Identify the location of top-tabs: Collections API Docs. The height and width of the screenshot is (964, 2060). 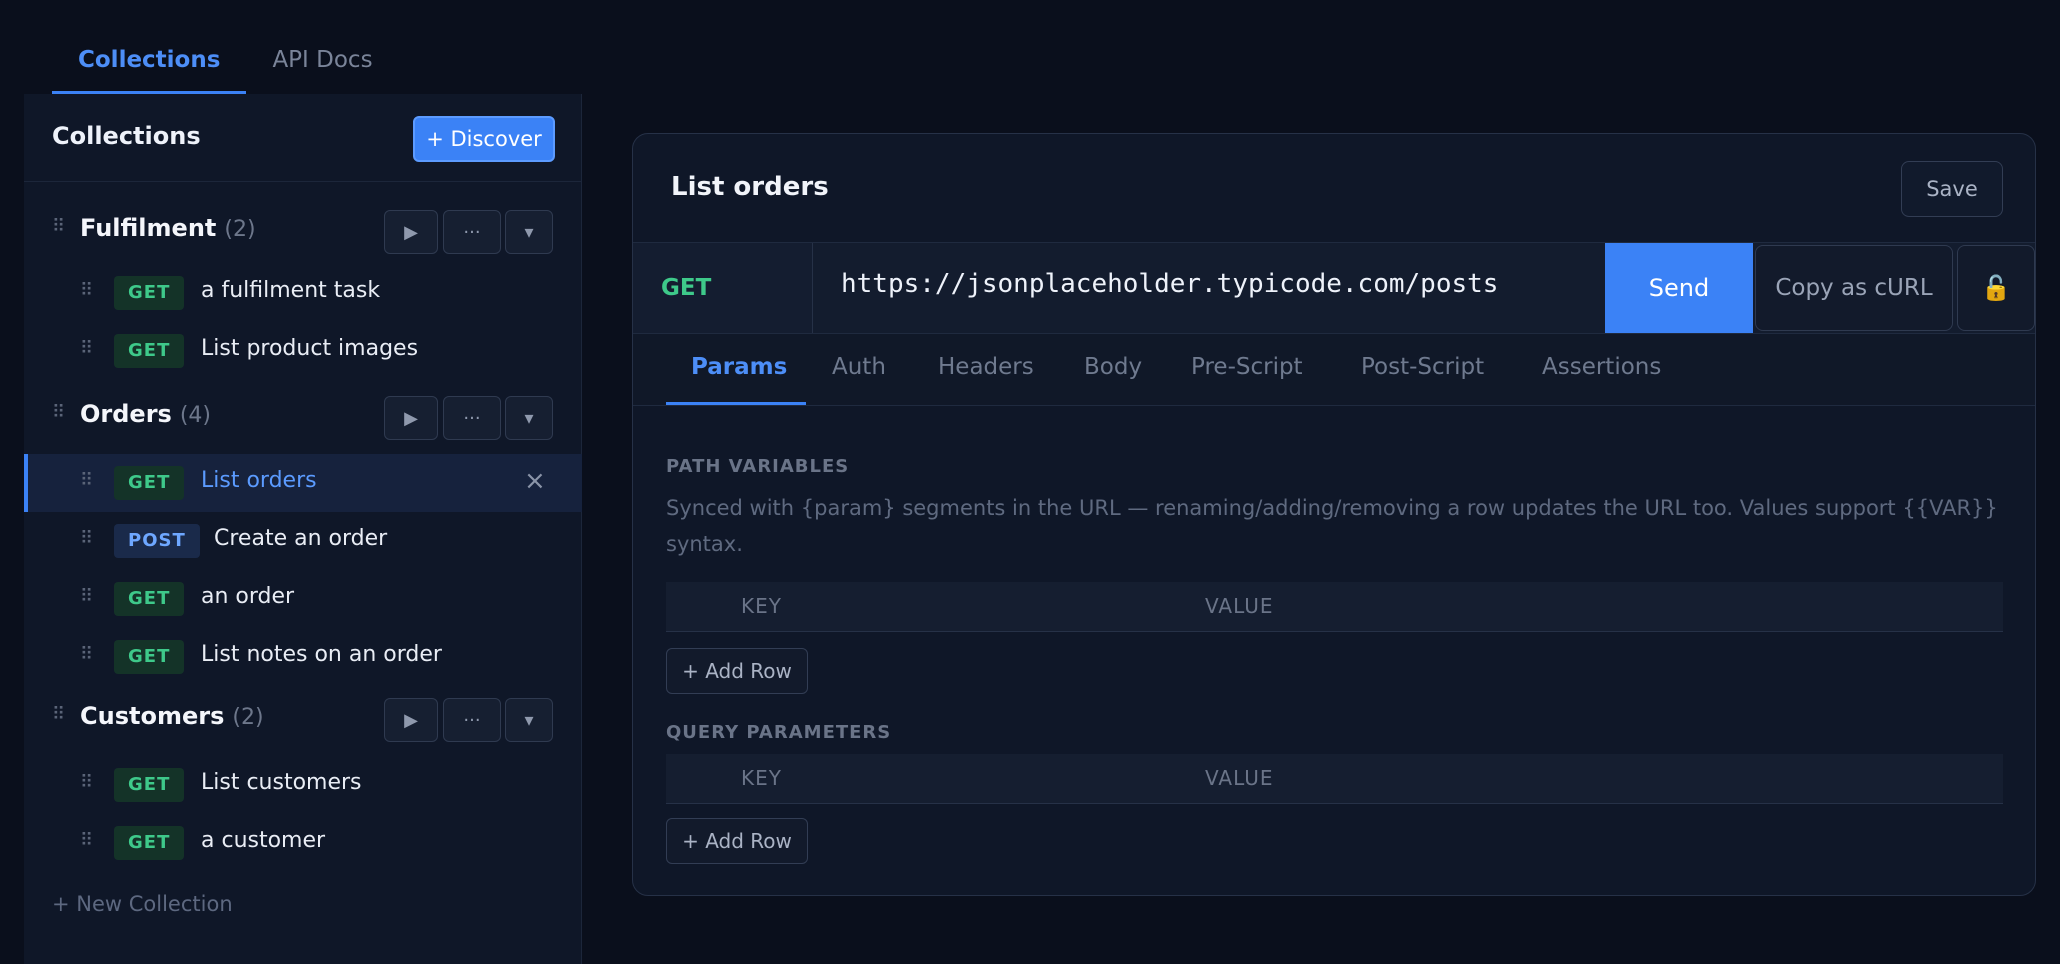
(225, 47).